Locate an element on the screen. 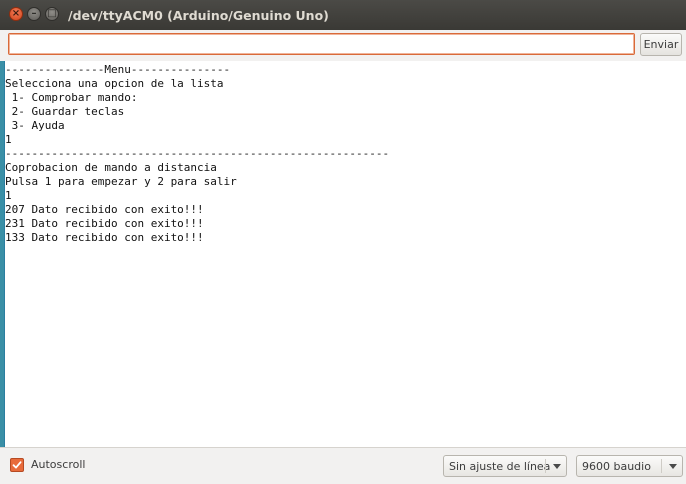 The image size is (686, 484). output-line: Selecciona una opcion de la lista is located at coordinates (114, 83).